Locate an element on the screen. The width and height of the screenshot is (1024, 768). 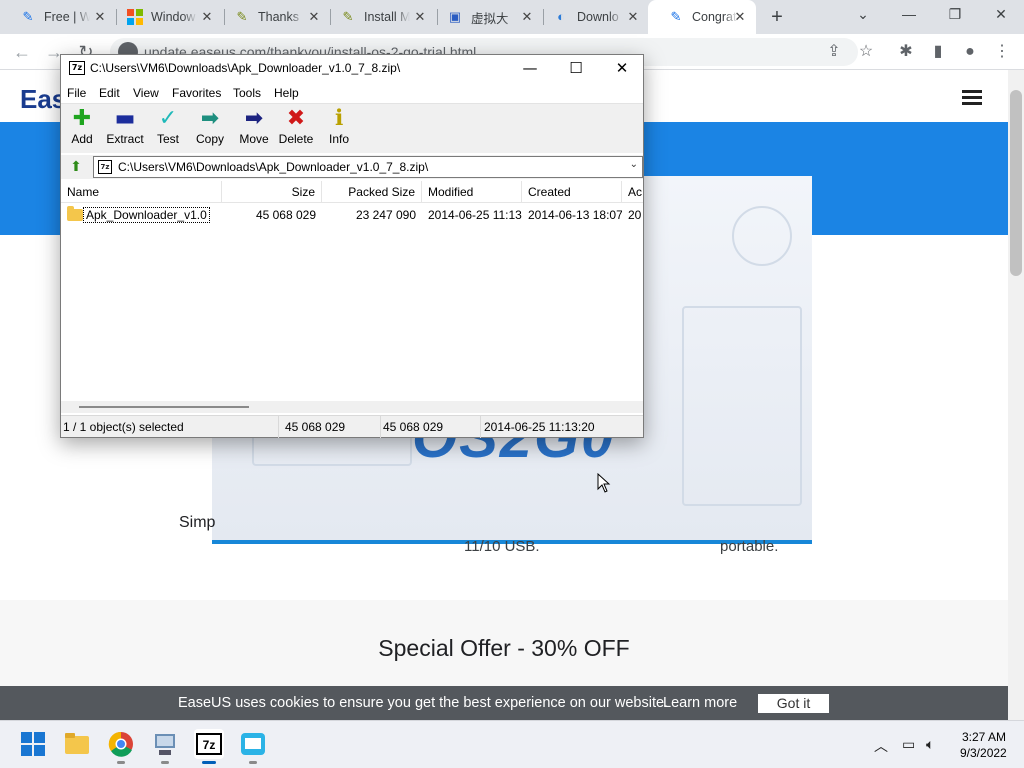
taskbar: 7z ︿ ▭ 🔈︎ 3:27 AM 9/3/2022 is located at coordinates (512, 744).